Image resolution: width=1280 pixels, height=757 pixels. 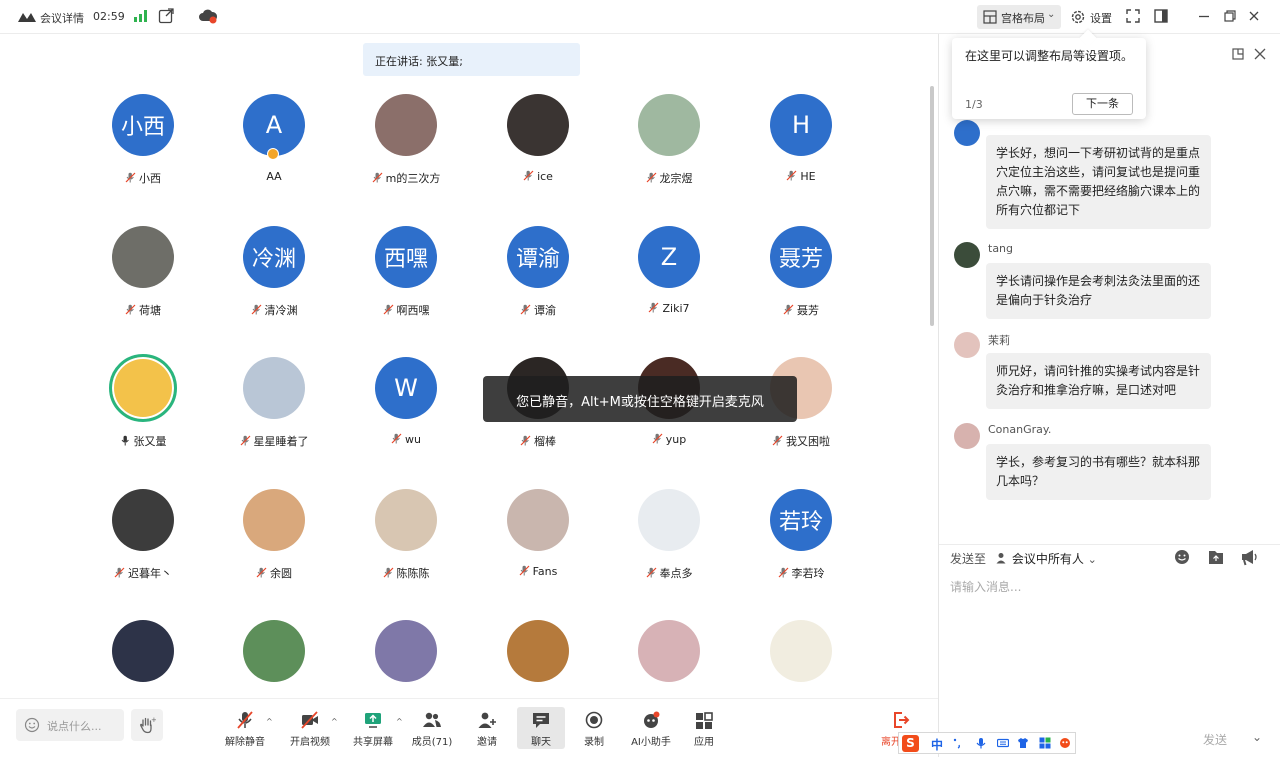 I want to click on toggle-sidebar-icon, so click(x=1161, y=16).